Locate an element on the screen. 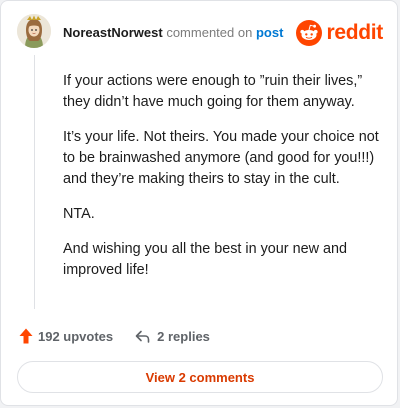 This screenshot has height=408, width=400. comment-actions: 192 upvotes 2 replies is located at coordinates (114, 336).